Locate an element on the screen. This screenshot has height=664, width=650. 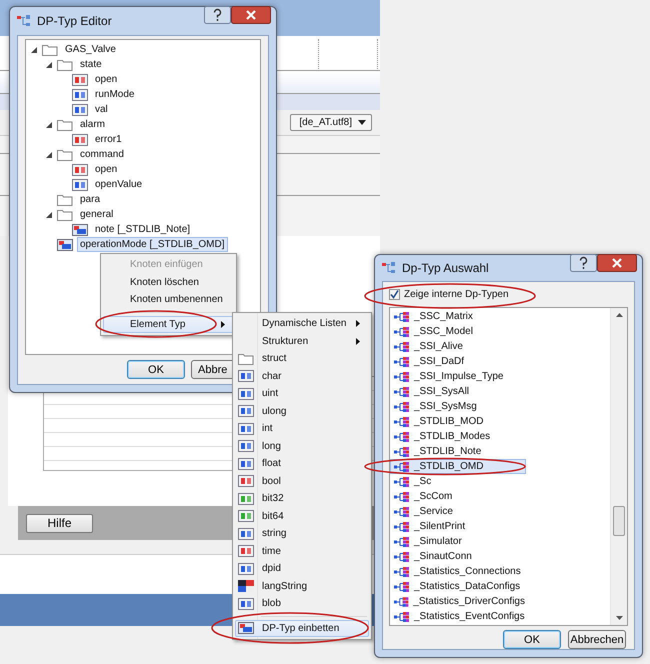
checkbox-label: Zeige interne Dp-Typen is located at coordinates (456, 294).